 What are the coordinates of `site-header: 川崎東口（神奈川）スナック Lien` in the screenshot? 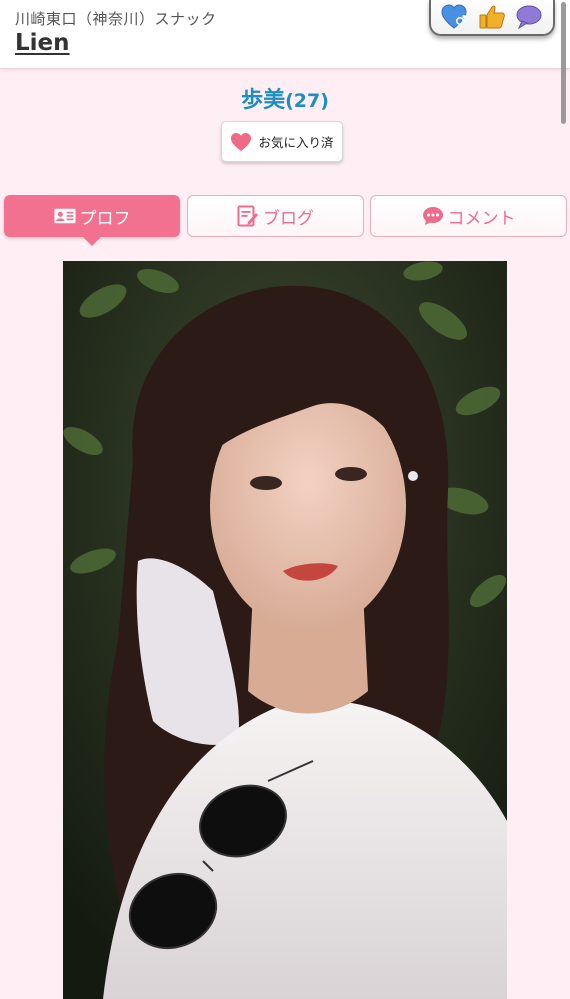 It's located at (285, 34).